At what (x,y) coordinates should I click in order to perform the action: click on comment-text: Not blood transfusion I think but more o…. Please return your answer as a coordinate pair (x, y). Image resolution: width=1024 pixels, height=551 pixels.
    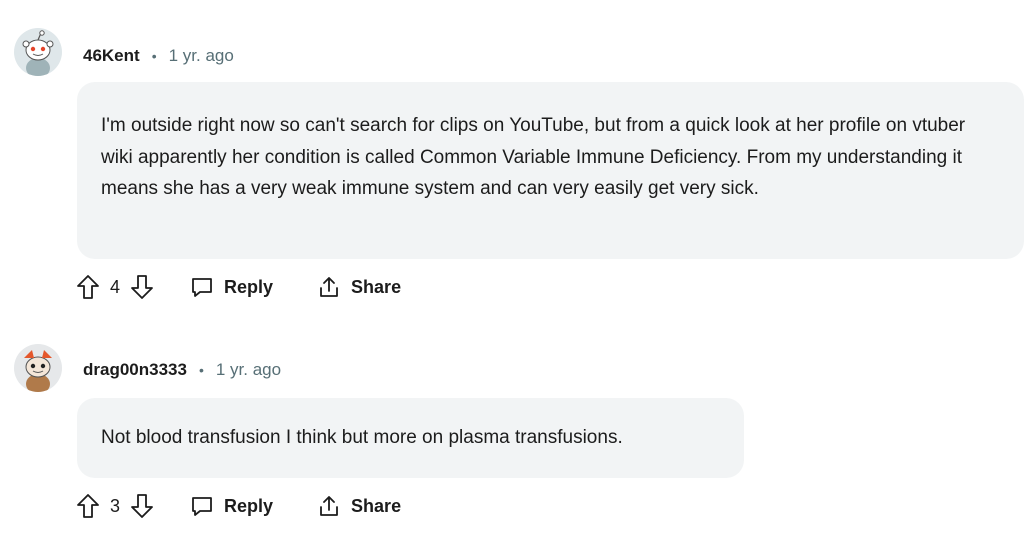
    Looking at the image, I should click on (362, 437).